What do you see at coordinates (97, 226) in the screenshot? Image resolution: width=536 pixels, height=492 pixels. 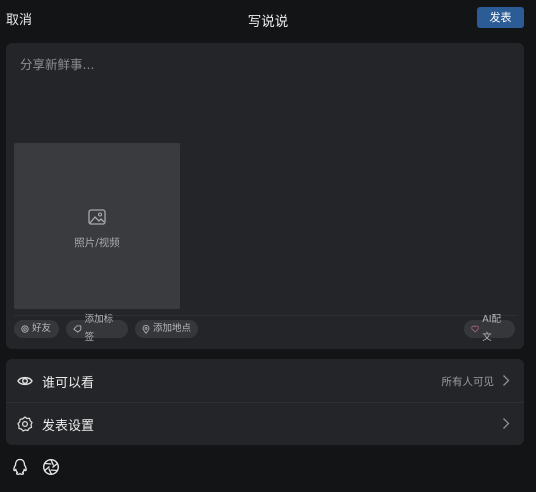 I see `add-media-button: 照片/视频` at bounding box center [97, 226].